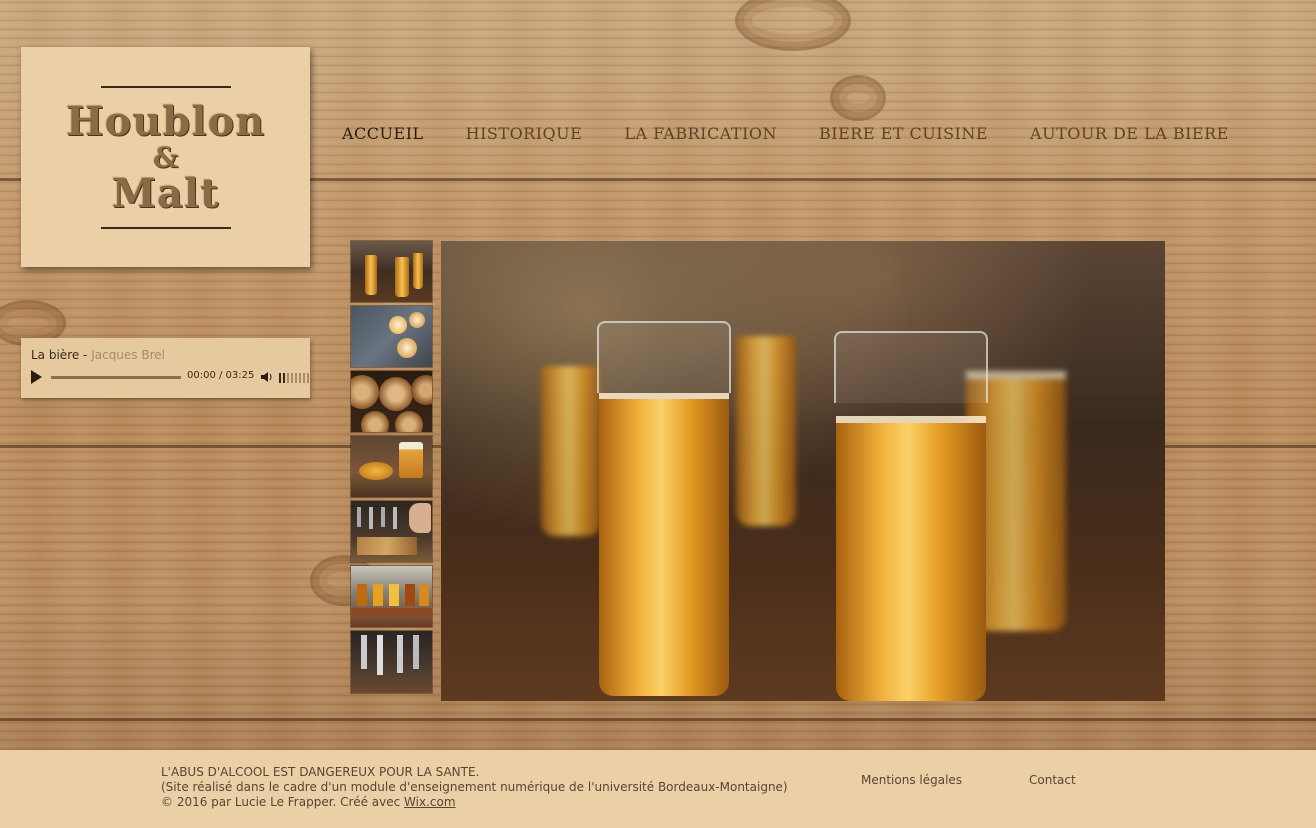 This screenshot has height=828, width=1316. Describe the element at coordinates (391, 531) in the screenshot. I see `thumbnail-tap-pouring` at that location.